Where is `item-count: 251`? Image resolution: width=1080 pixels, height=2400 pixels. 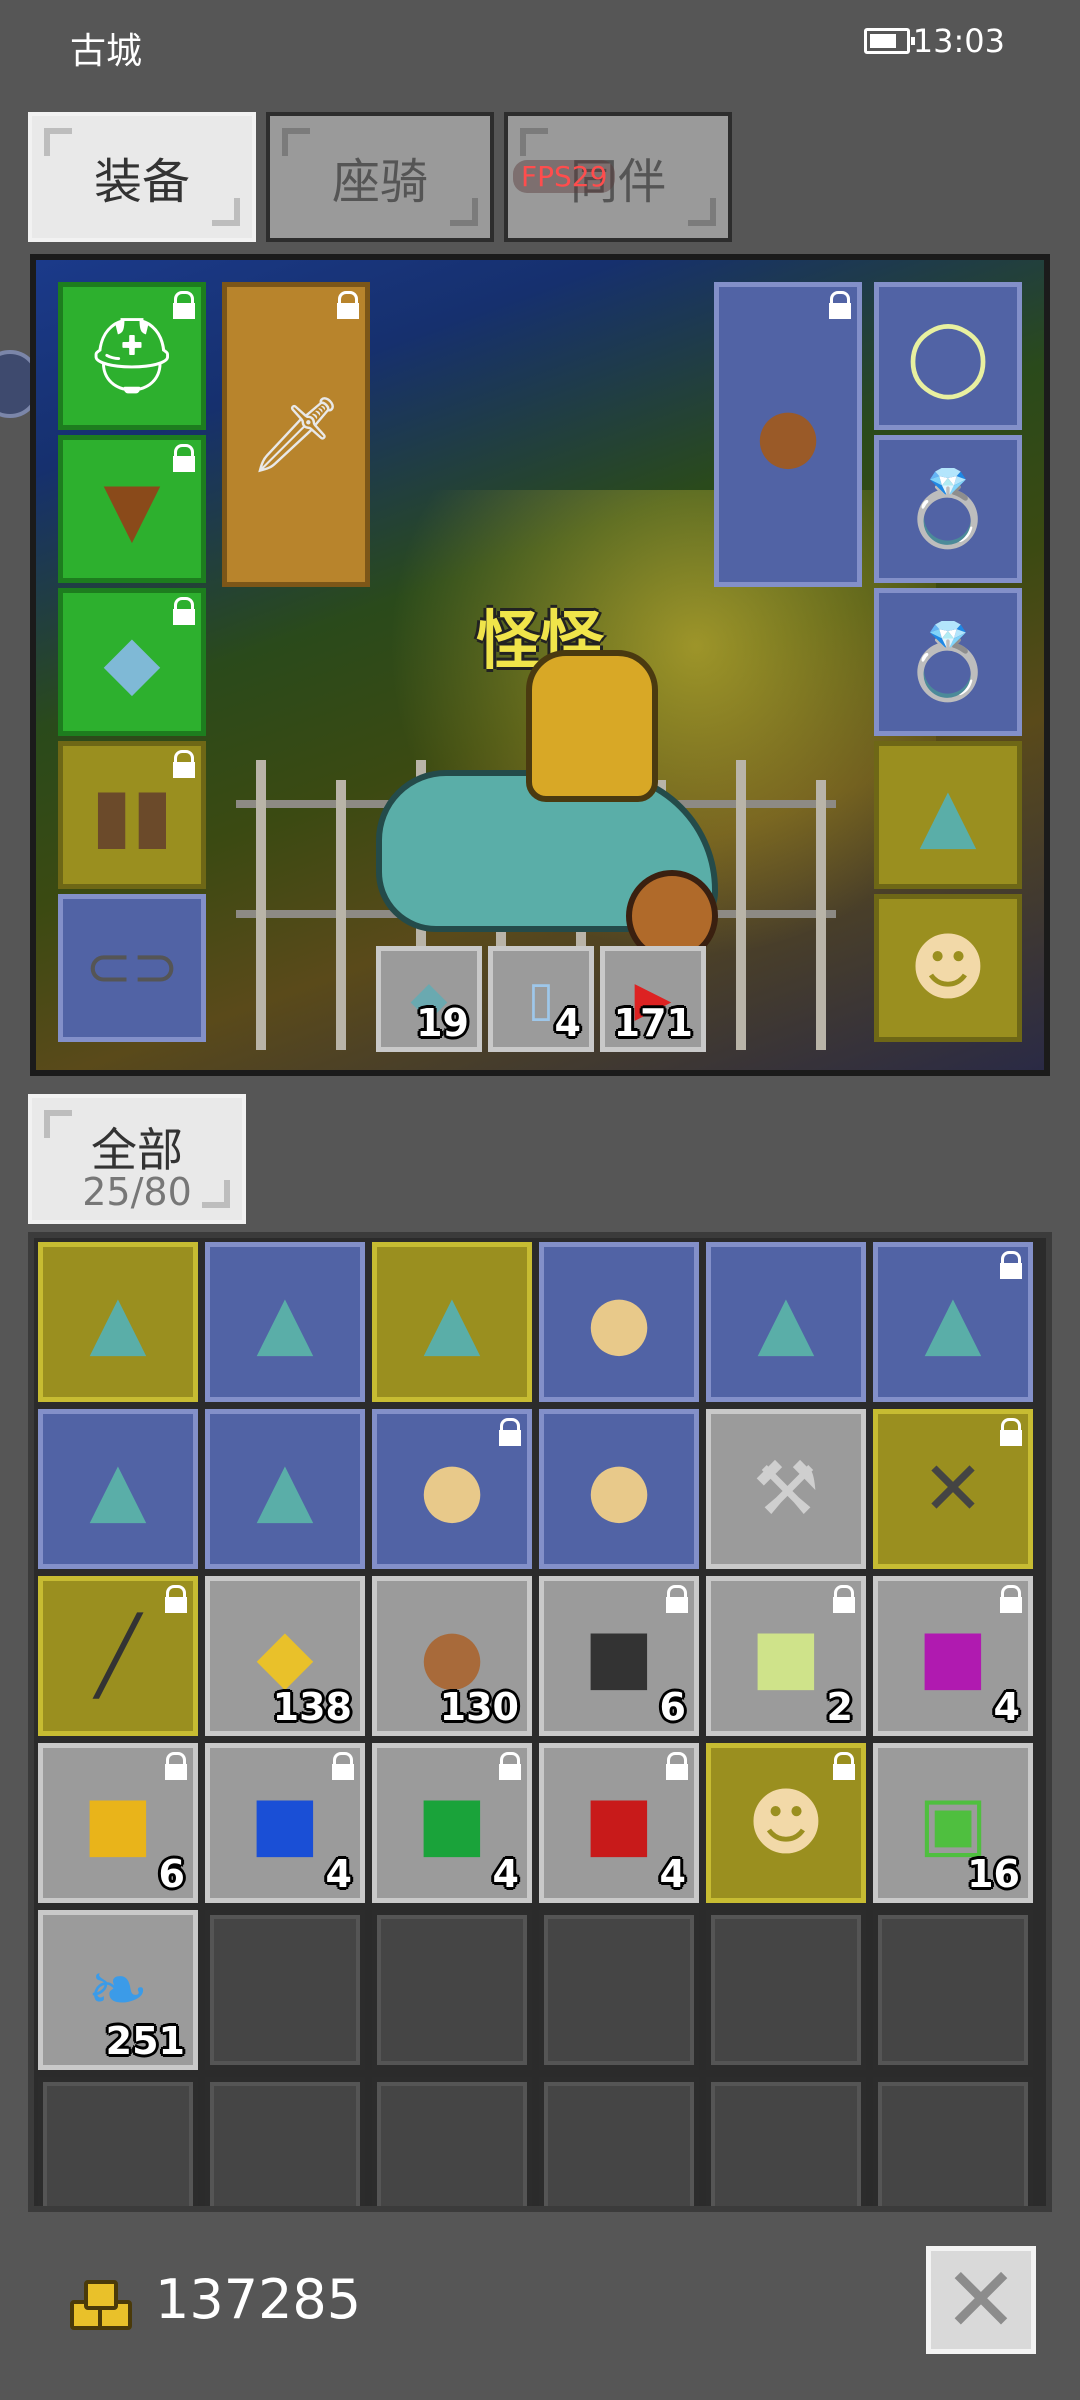 item-count: 251 is located at coordinates (145, 2041).